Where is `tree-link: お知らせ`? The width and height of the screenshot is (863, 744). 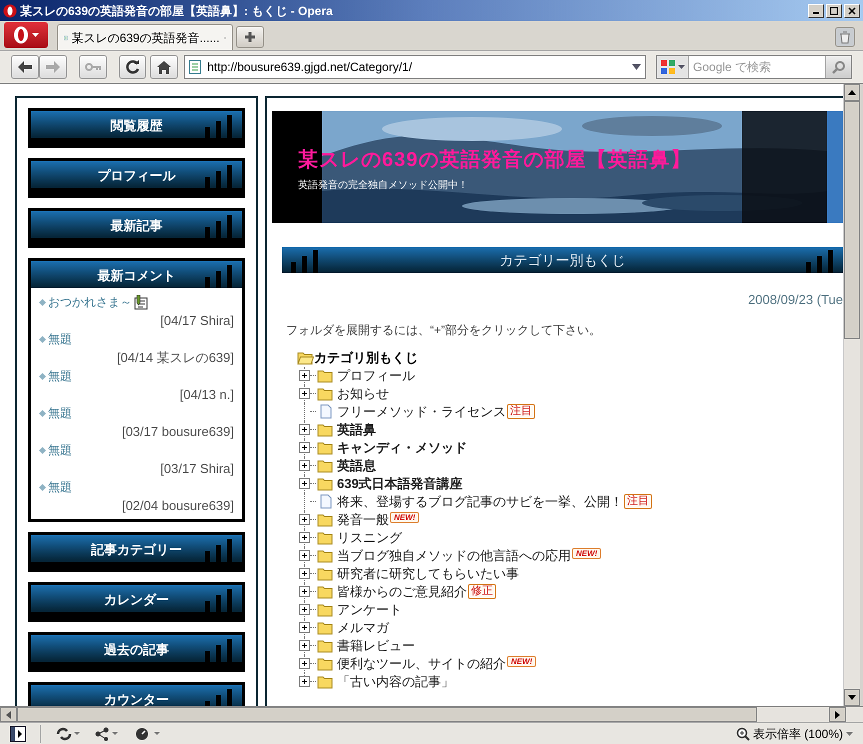
tree-link: お知らせ is located at coordinates (363, 394).